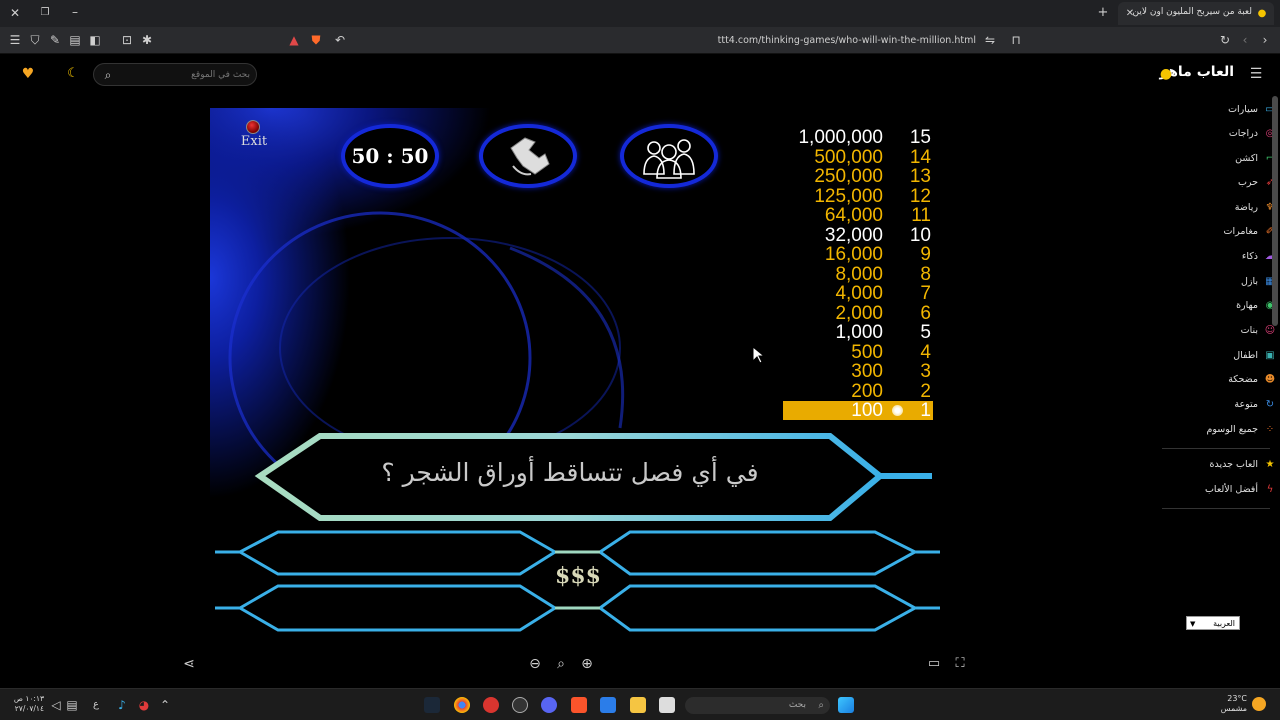 The width and height of the screenshot is (1280, 720). What do you see at coordinates (1216, 257) in the screenshot?
I see `sidebar-item-intelligence: ☁ ذكاء` at bounding box center [1216, 257].